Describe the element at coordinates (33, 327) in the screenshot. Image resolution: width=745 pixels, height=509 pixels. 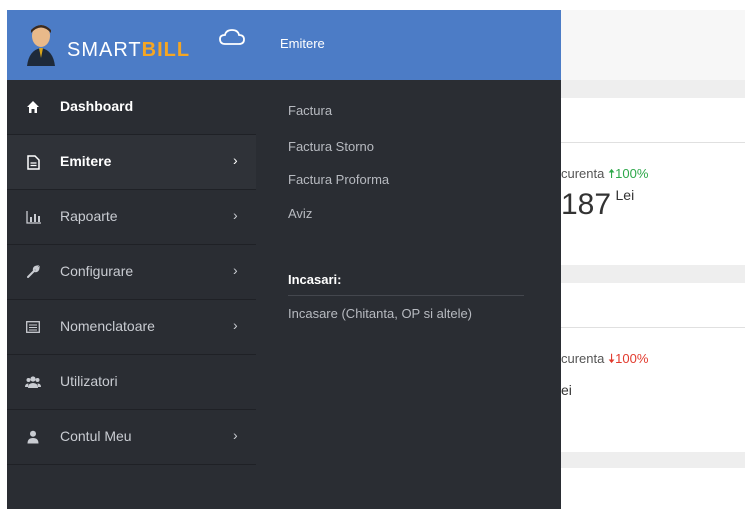
I see `list-icon` at that location.